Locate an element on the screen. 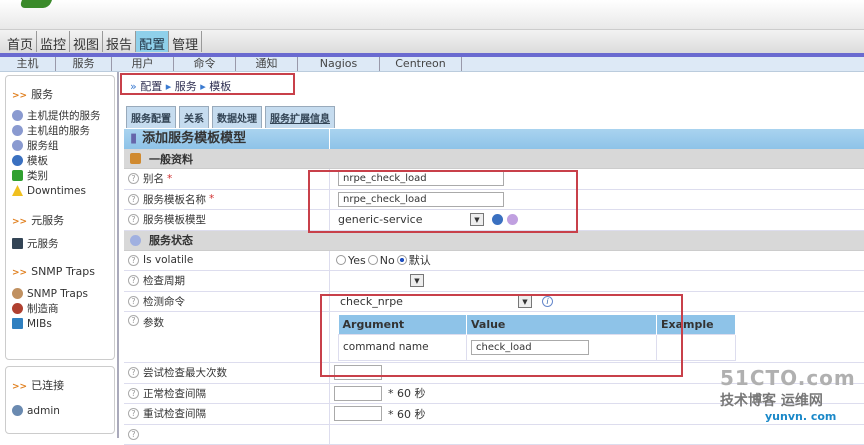  field-label: Is volatile is located at coordinates (168, 260).